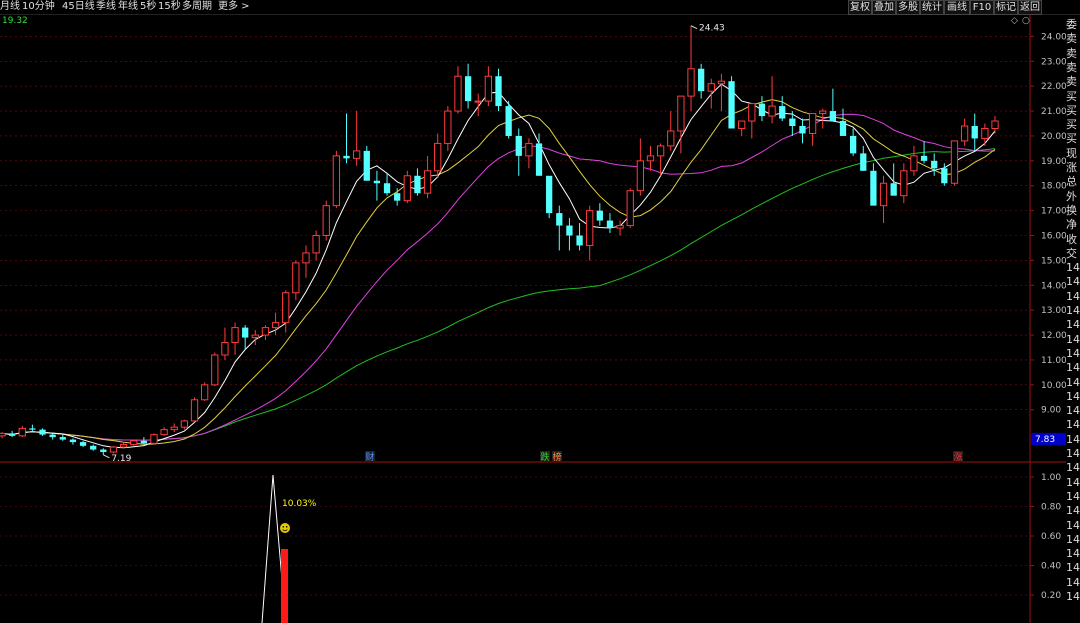  What do you see at coordinates (1051, 537) in the screenshot?
I see `indicator-tick-label: 0.60` at bounding box center [1051, 537].